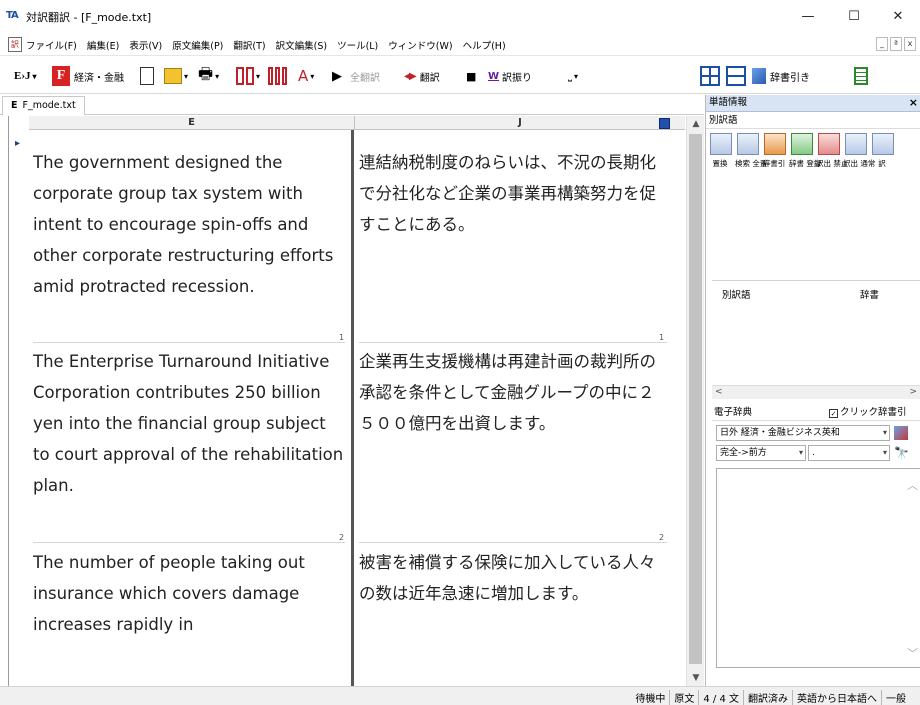  What do you see at coordinates (484, 45) in the screenshot?
I see `menu-help: ヘルプ(H)` at bounding box center [484, 45].